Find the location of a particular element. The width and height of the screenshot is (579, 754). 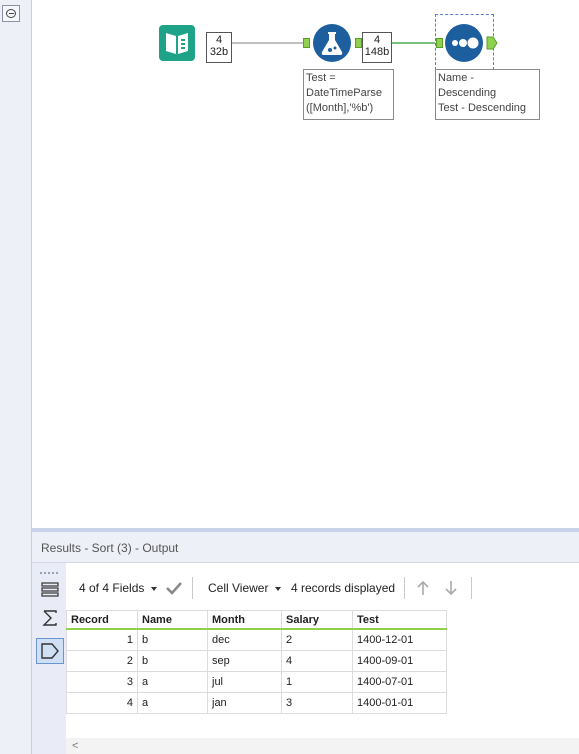

flask-icon is located at coordinates (332, 43).